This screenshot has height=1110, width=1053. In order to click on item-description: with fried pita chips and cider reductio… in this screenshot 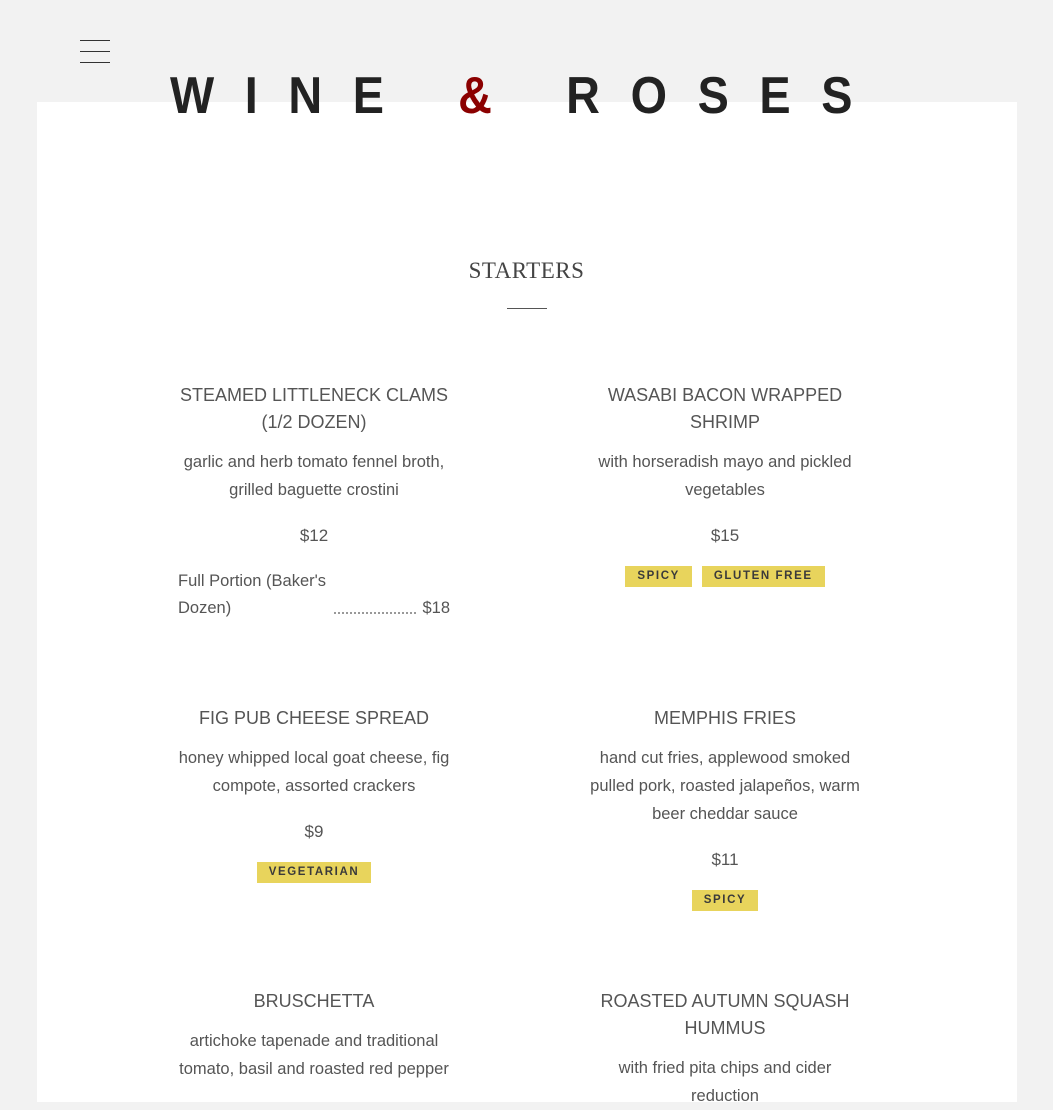, I will do `click(725, 1082)`.